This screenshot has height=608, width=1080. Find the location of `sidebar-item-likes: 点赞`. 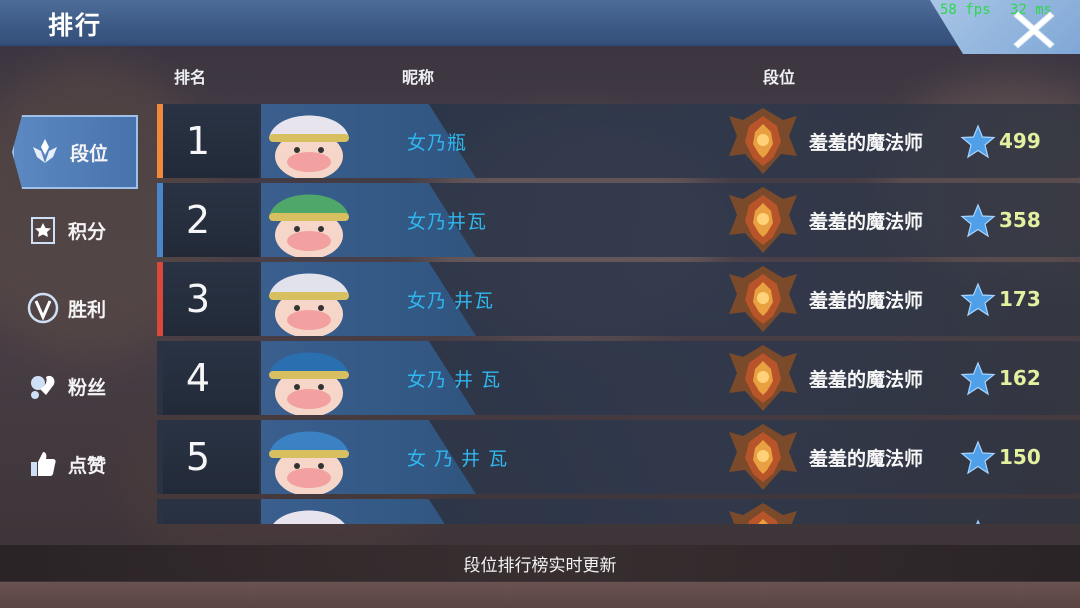

sidebar-item-likes: 点赞 is located at coordinates (75, 464).